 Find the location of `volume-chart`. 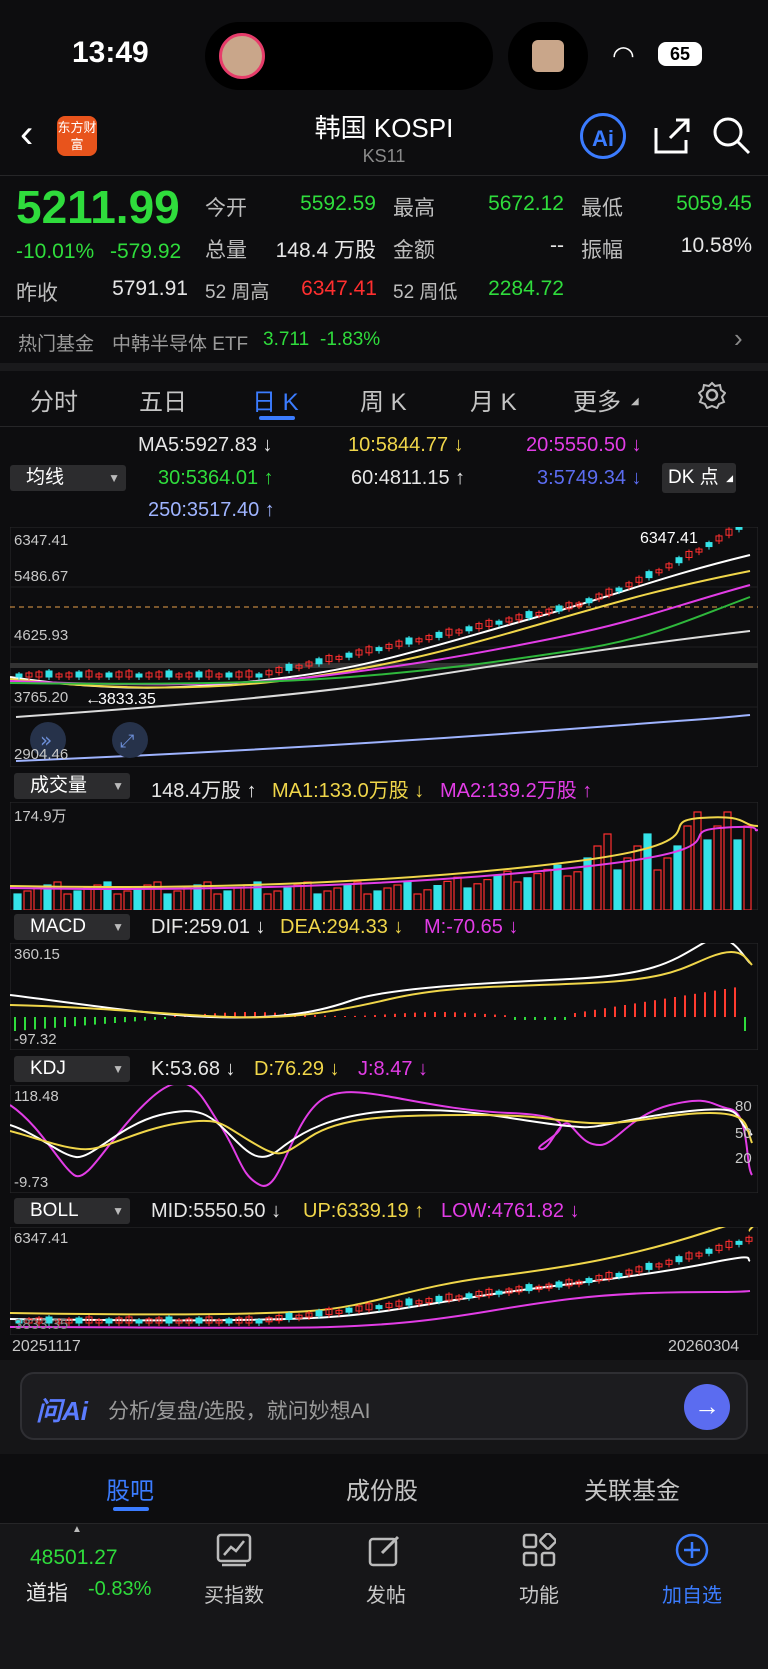

volume-chart is located at coordinates (384, 856).